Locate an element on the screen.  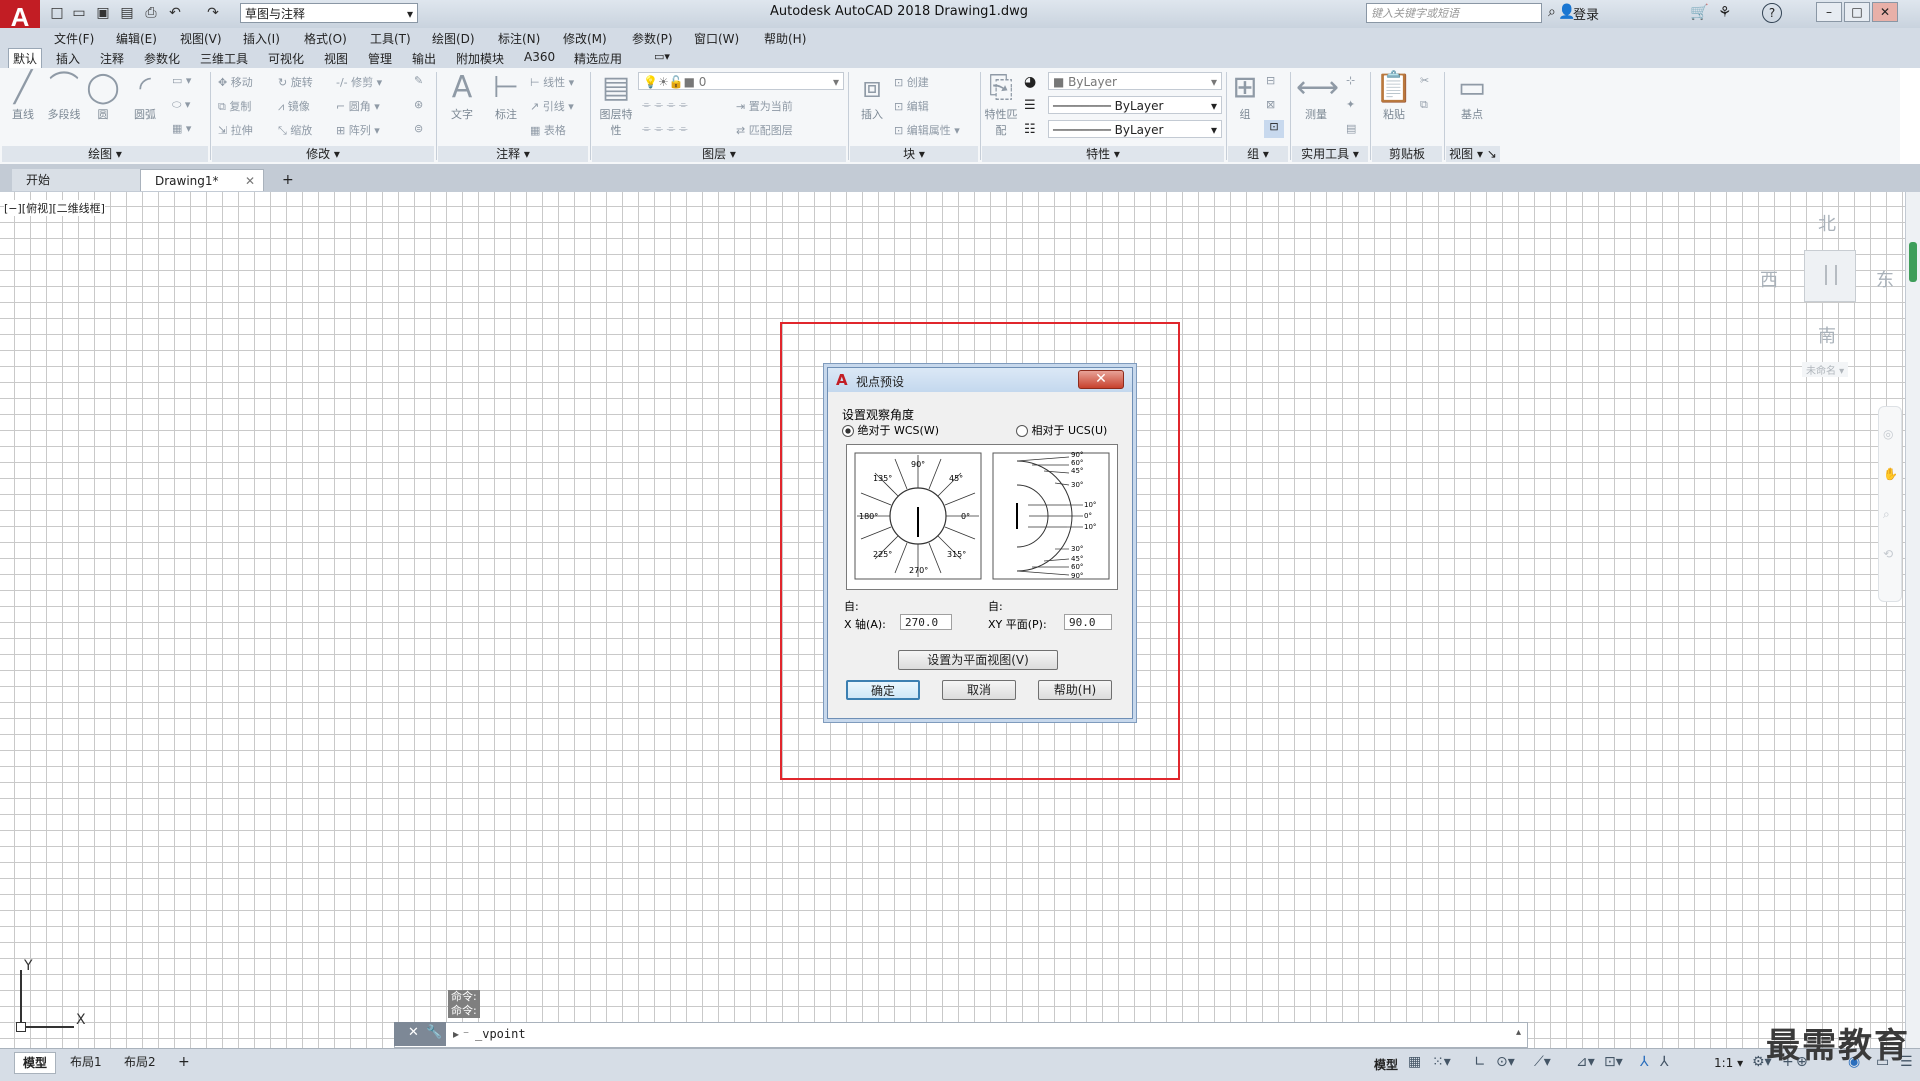
linetype-icon: ☷ is located at coordinates (1030, 129).